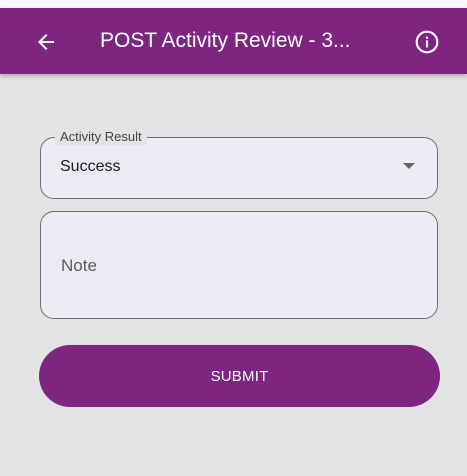 The height and width of the screenshot is (476, 467). I want to click on back-button, so click(46, 42).